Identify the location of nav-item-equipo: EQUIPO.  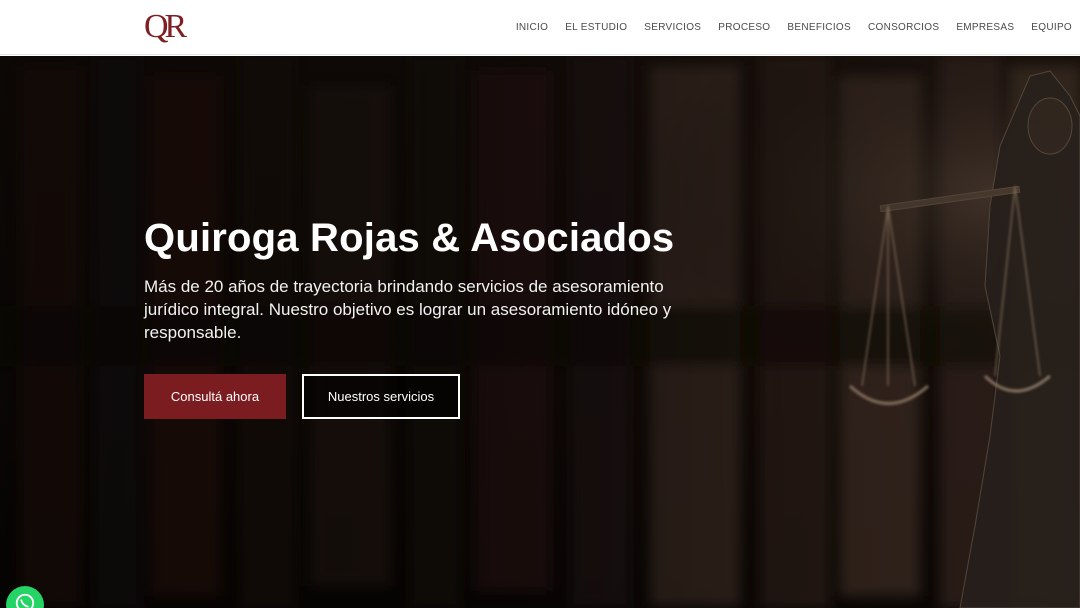
(1051, 27).